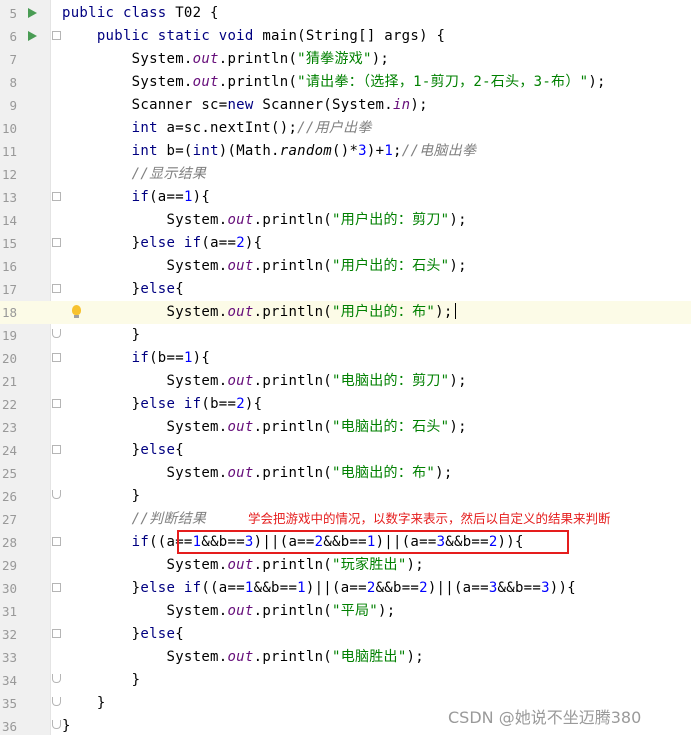 This screenshot has width=691, height=738. What do you see at coordinates (375, 151) in the screenshot?
I see `code-token: )+` at bounding box center [375, 151].